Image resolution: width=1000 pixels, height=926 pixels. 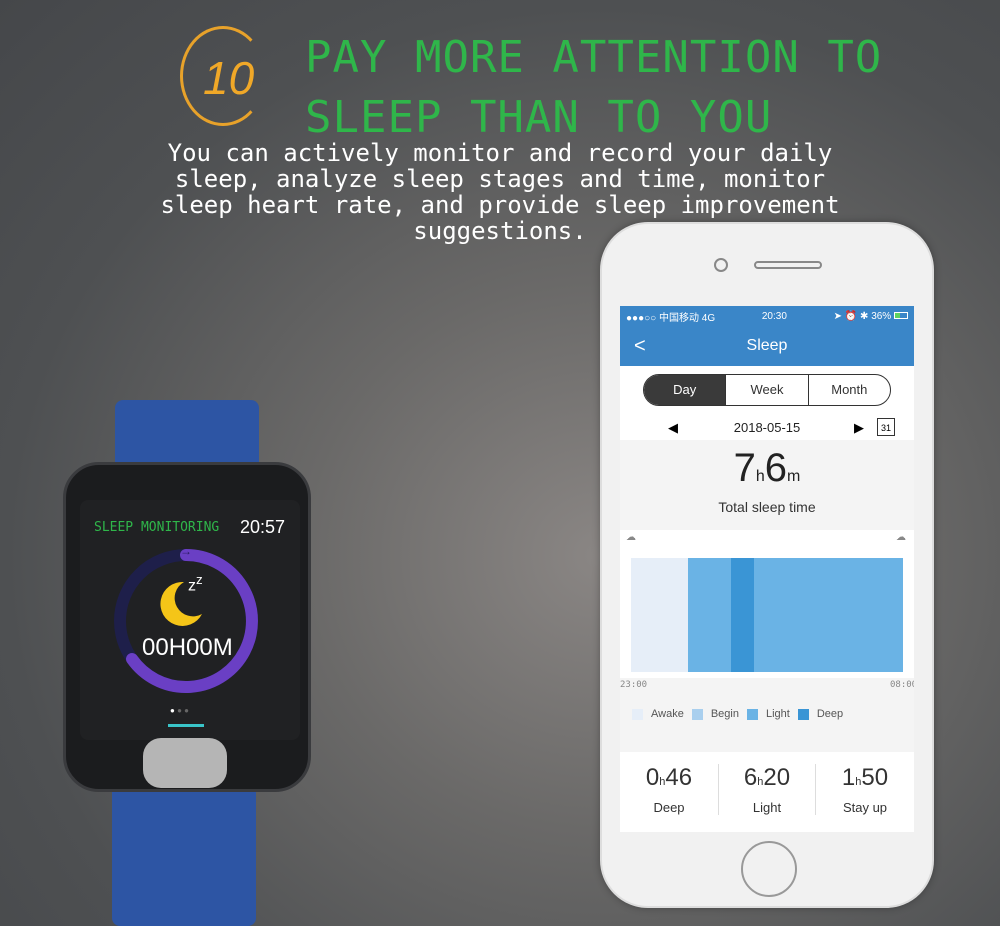 I want to click on stat-deep: 0h46 Deep, so click(x=669, y=789).